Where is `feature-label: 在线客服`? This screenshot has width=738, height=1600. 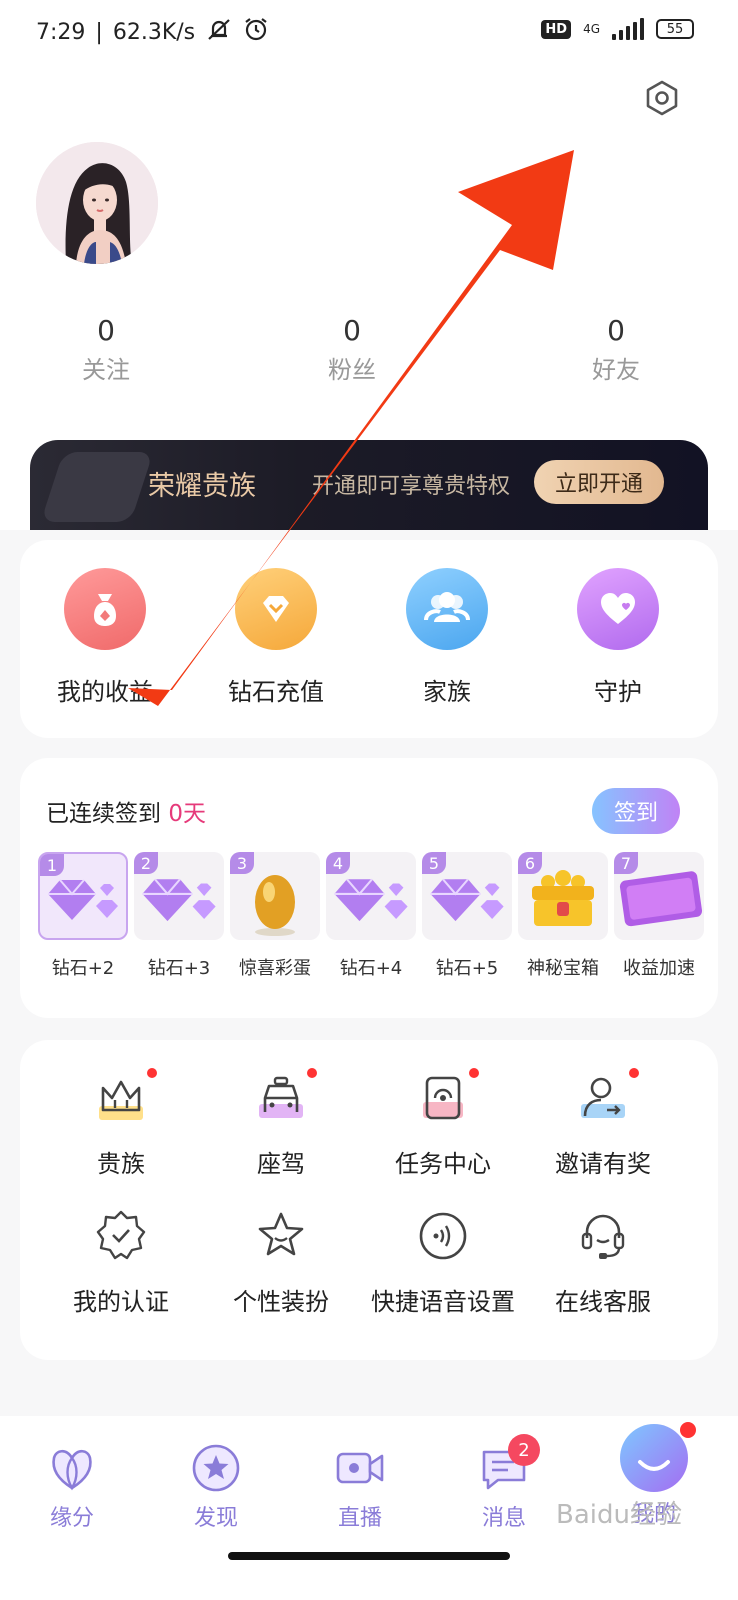 feature-label: 在线客服 is located at coordinates (603, 1302).